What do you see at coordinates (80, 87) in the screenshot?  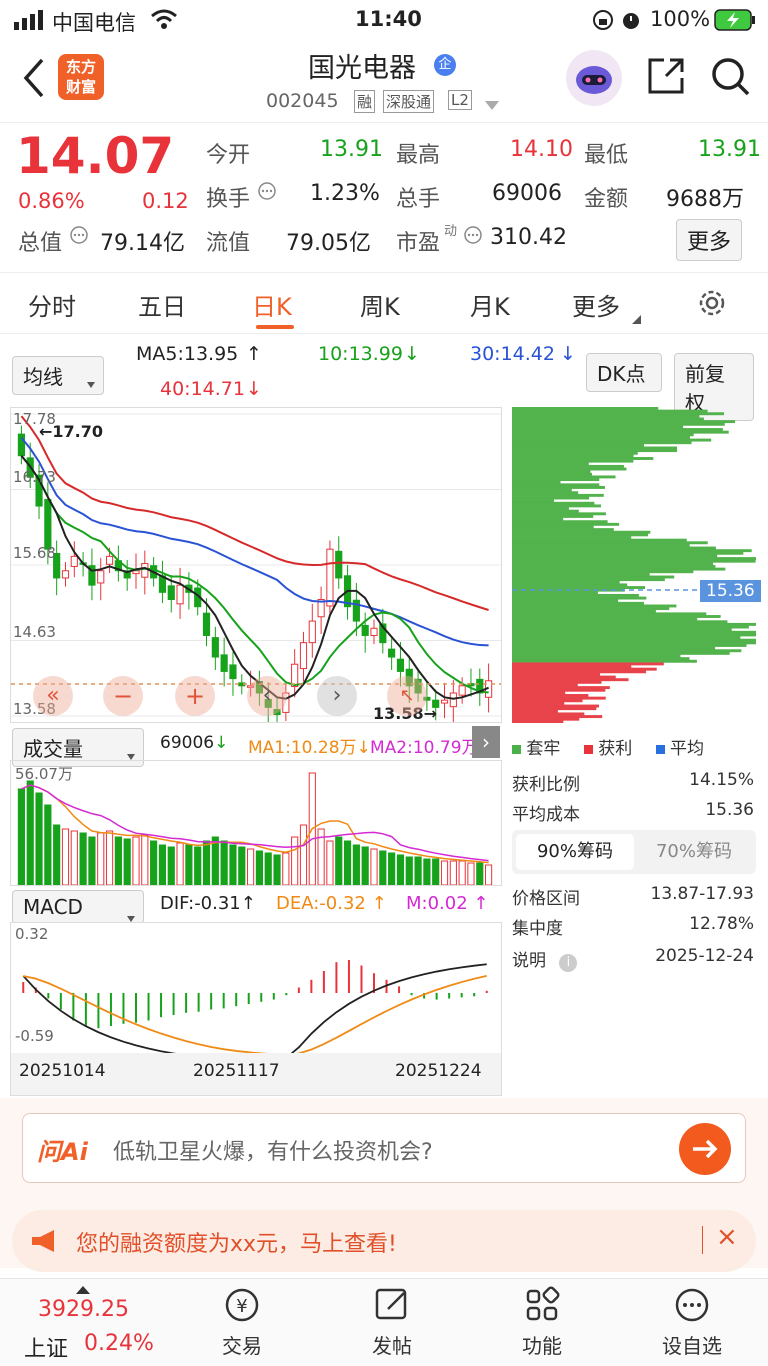 I see `brand-line2: 财富` at bounding box center [80, 87].